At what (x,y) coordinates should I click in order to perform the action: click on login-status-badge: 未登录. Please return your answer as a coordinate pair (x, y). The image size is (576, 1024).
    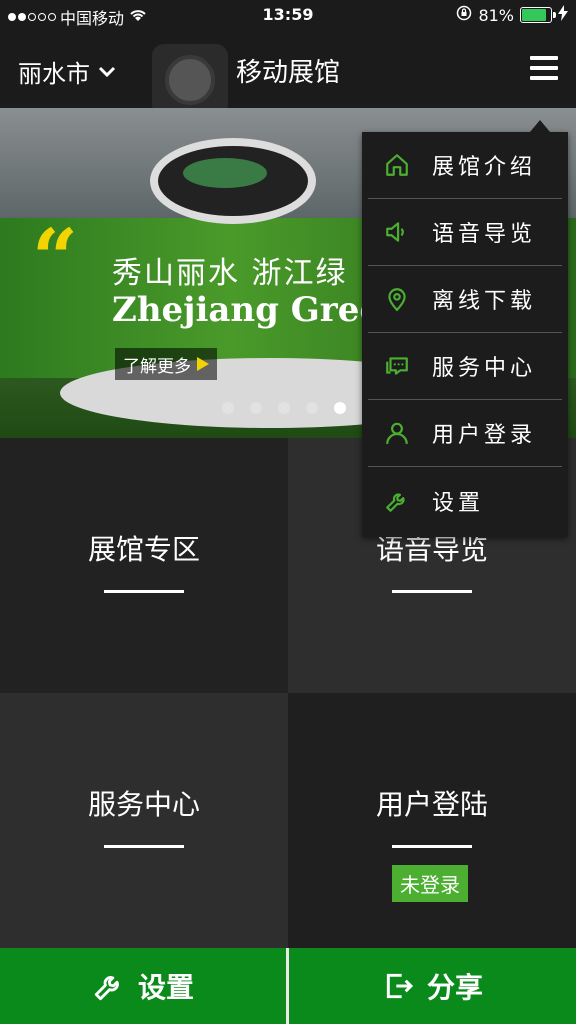
    Looking at the image, I should click on (430, 883).